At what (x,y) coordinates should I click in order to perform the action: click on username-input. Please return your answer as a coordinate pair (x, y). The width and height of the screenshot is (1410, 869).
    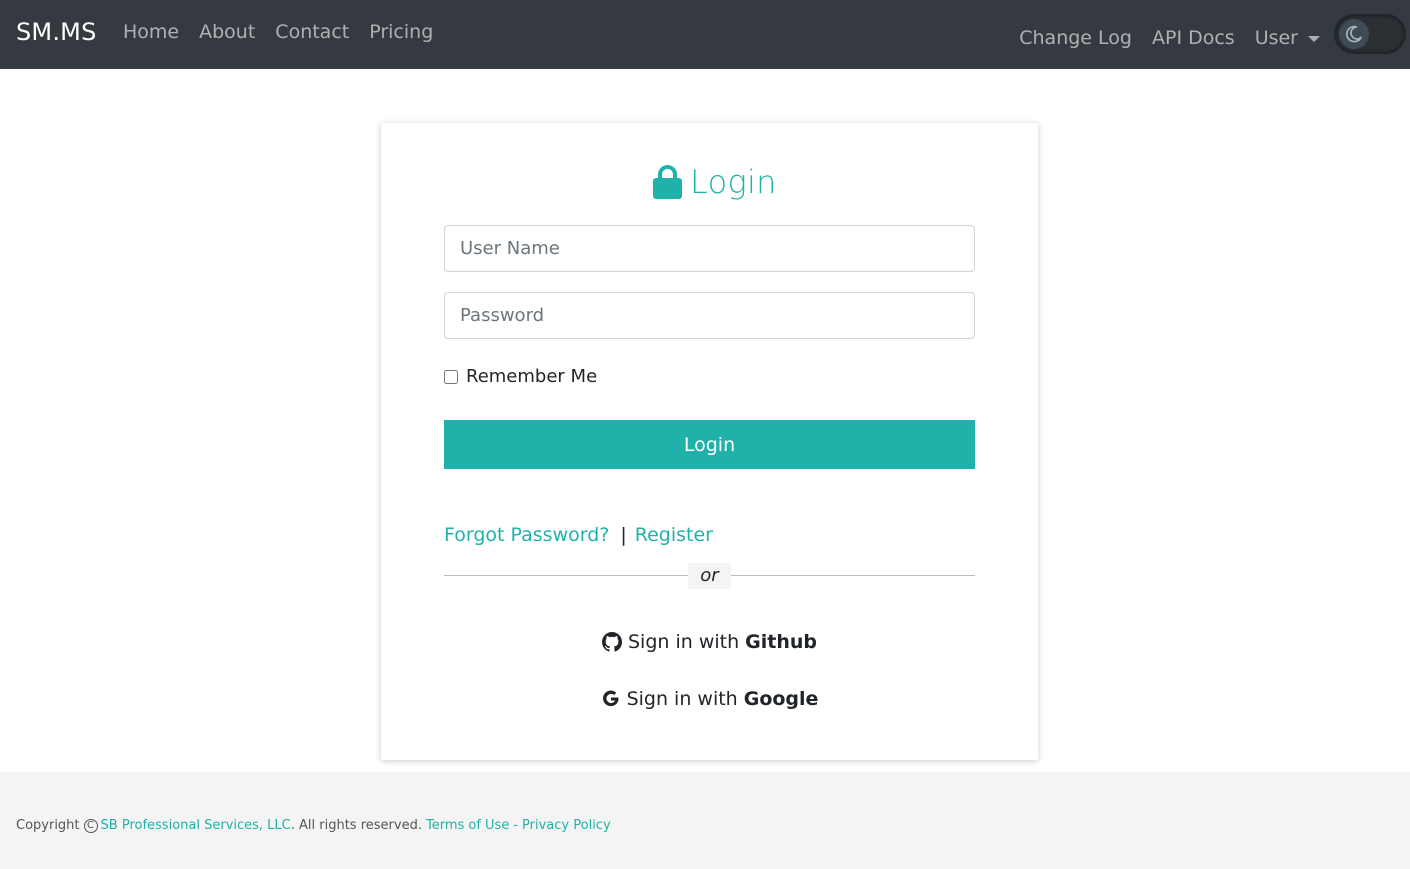
    Looking at the image, I should click on (709, 248).